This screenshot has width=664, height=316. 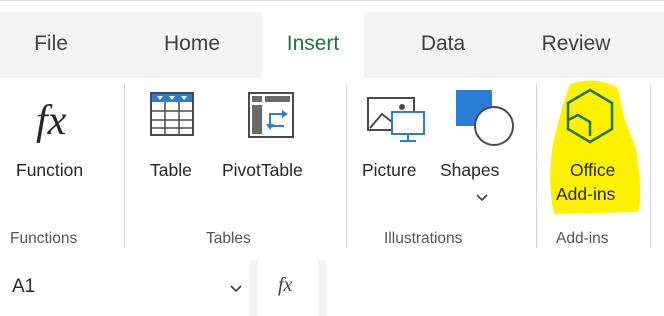 What do you see at coordinates (172, 114) in the screenshot?
I see `table-icon` at bounding box center [172, 114].